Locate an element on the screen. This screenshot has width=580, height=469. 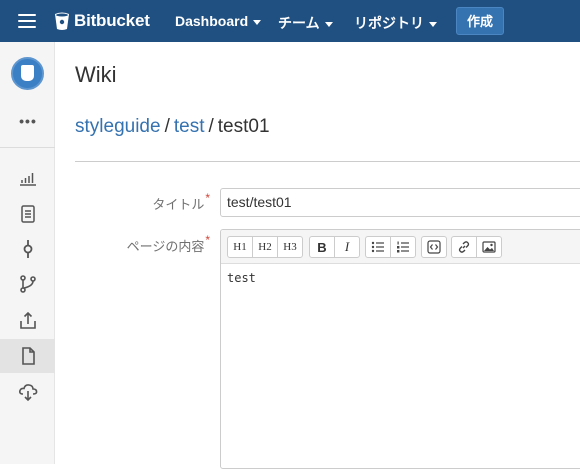
title-label-text: タイトル is located at coordinates (178, 204).